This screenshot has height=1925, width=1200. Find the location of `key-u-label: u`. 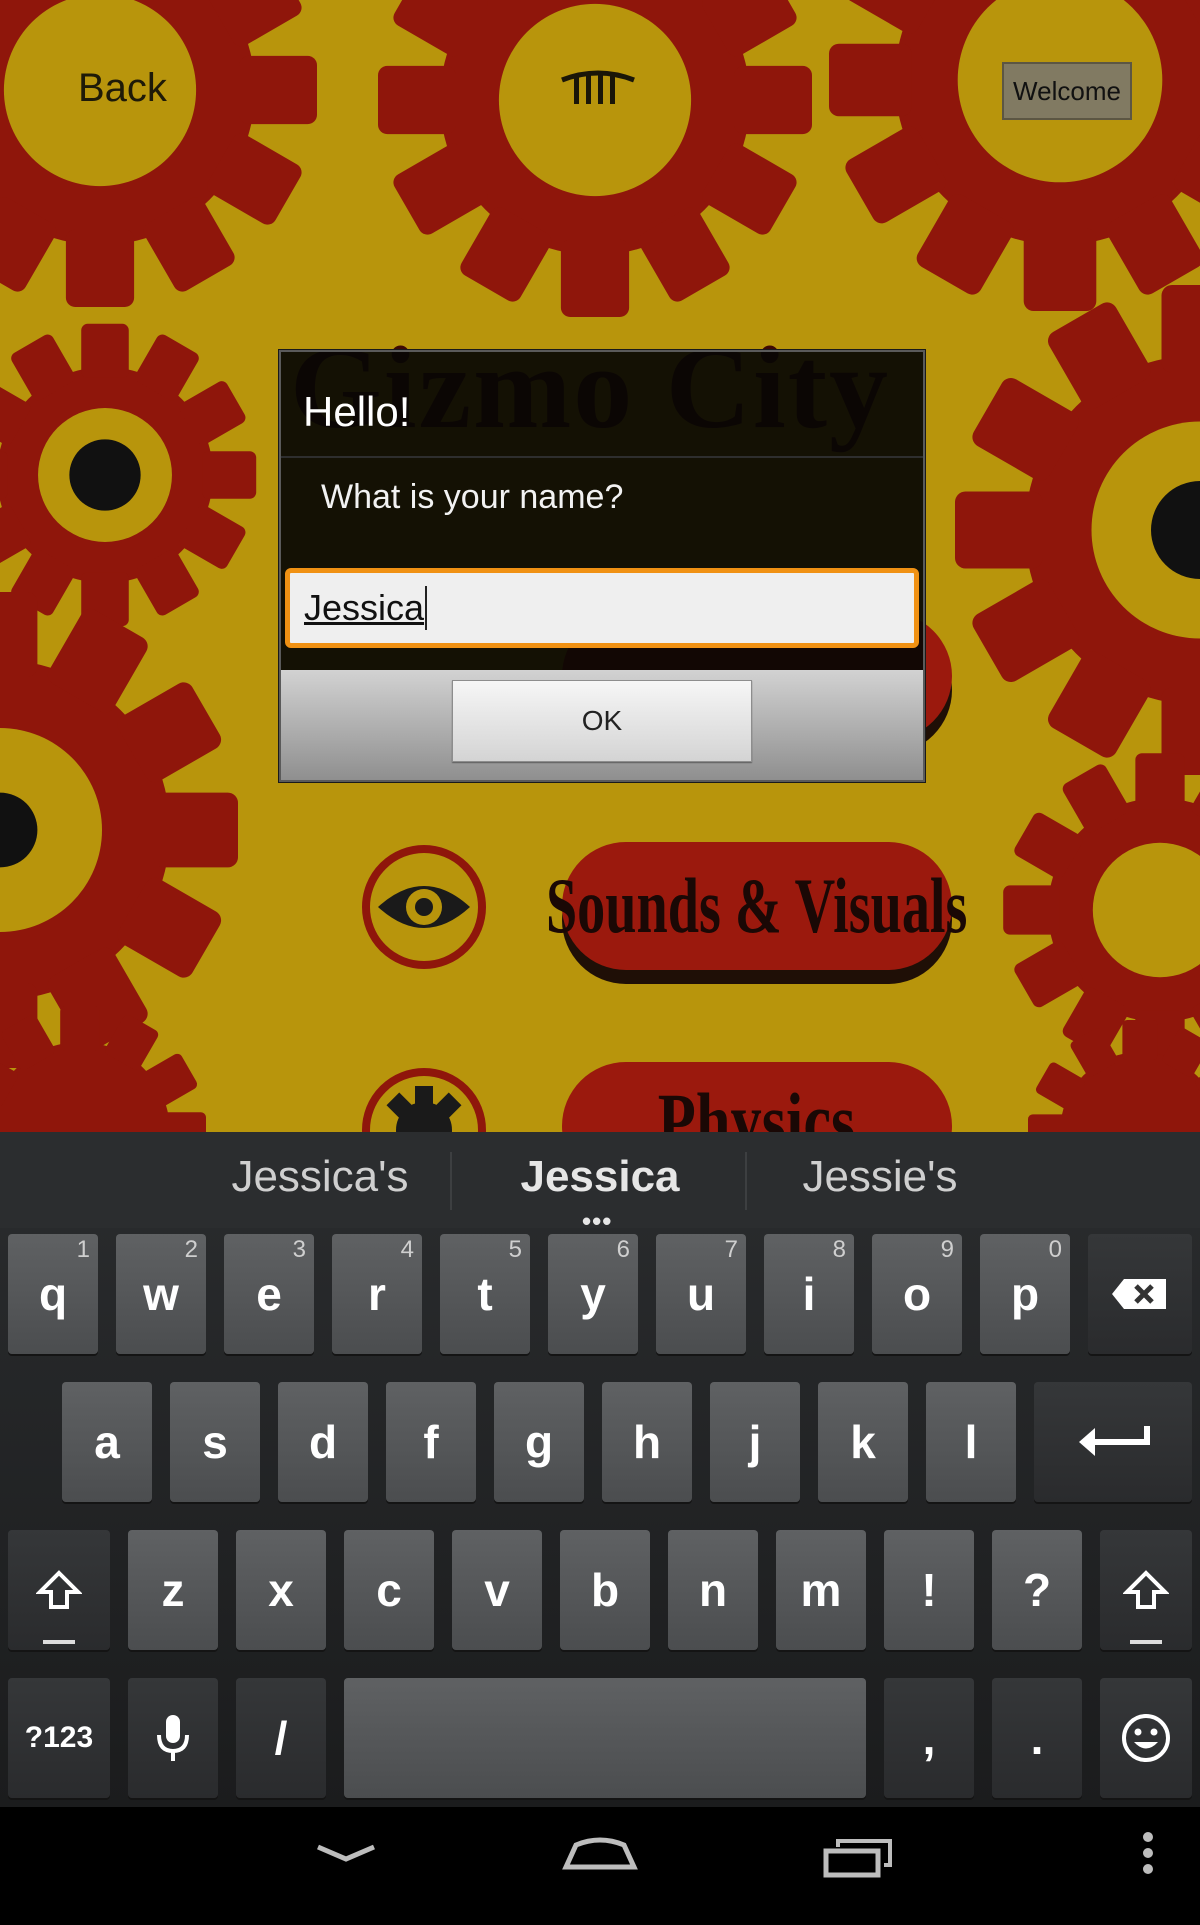

key-u-label: u is located at coordinates (701, 1294).